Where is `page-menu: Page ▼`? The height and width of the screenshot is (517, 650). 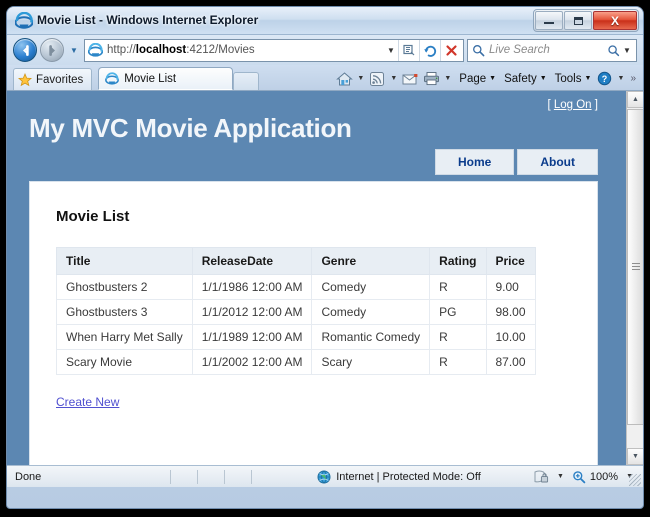
page-menu: Page ▼ is located at coordinates (476, 79).